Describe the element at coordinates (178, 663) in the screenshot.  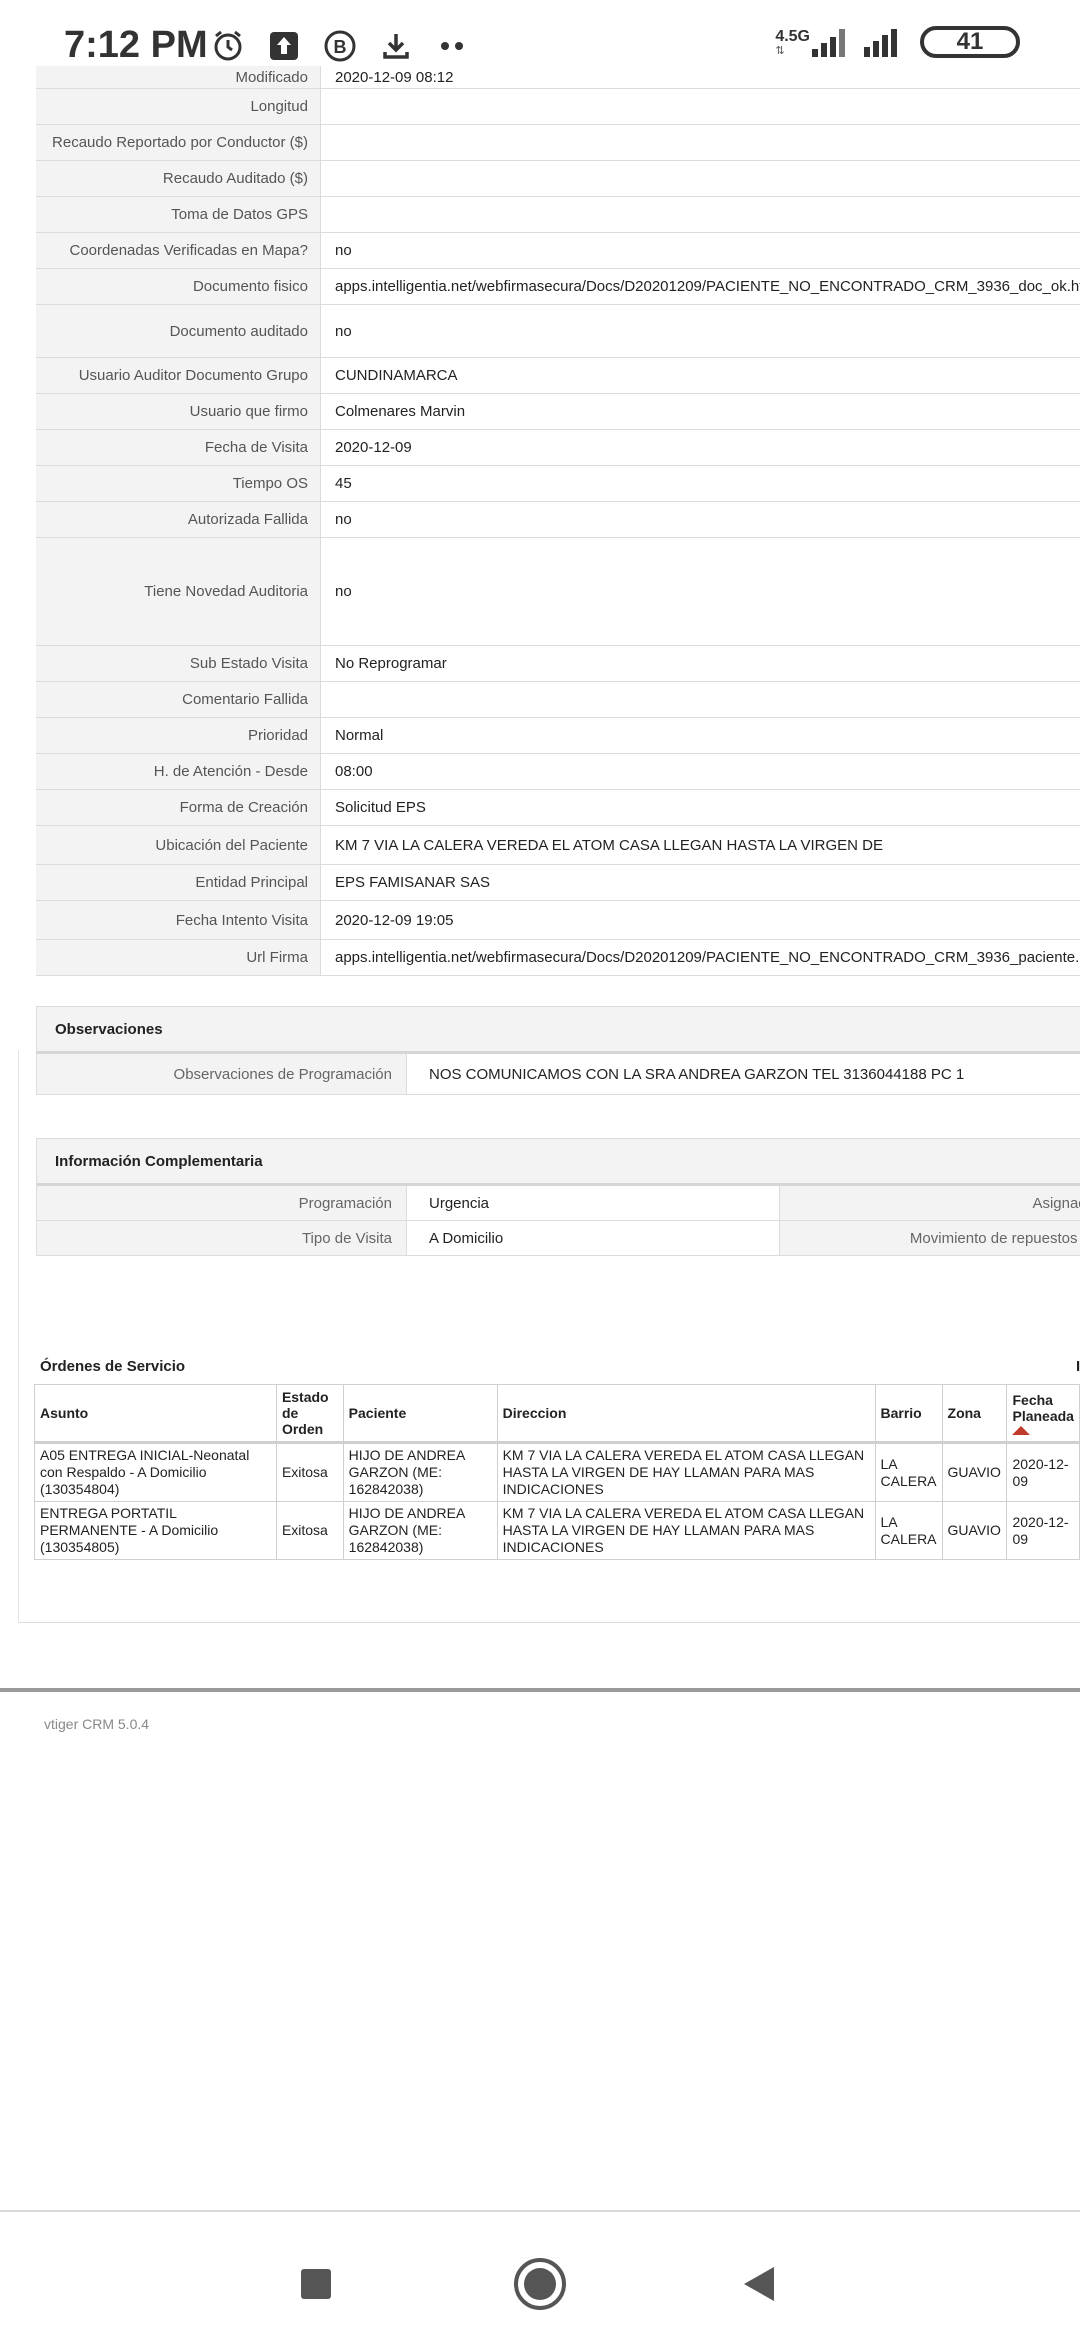
I see `detail-label: Sub Estado Visita` at that location.